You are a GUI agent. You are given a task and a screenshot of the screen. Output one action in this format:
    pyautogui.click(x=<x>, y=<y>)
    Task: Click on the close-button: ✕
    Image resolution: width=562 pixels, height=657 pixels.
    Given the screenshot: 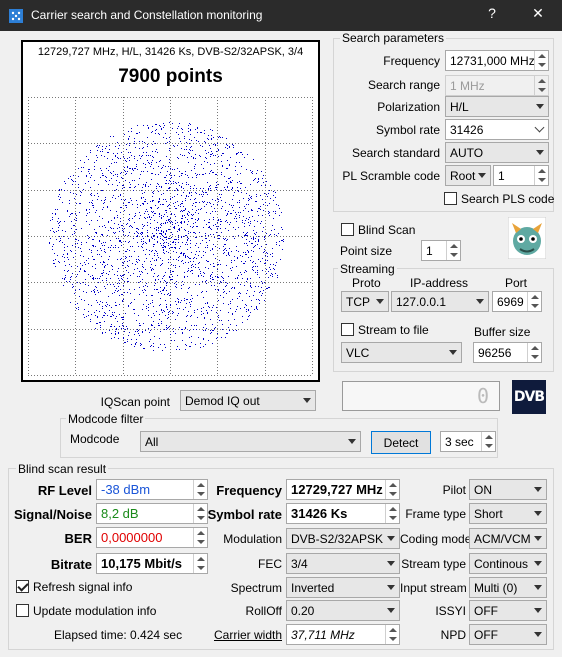 What is the action you would take?
    pyautogui.click(x=538, y=16)
    